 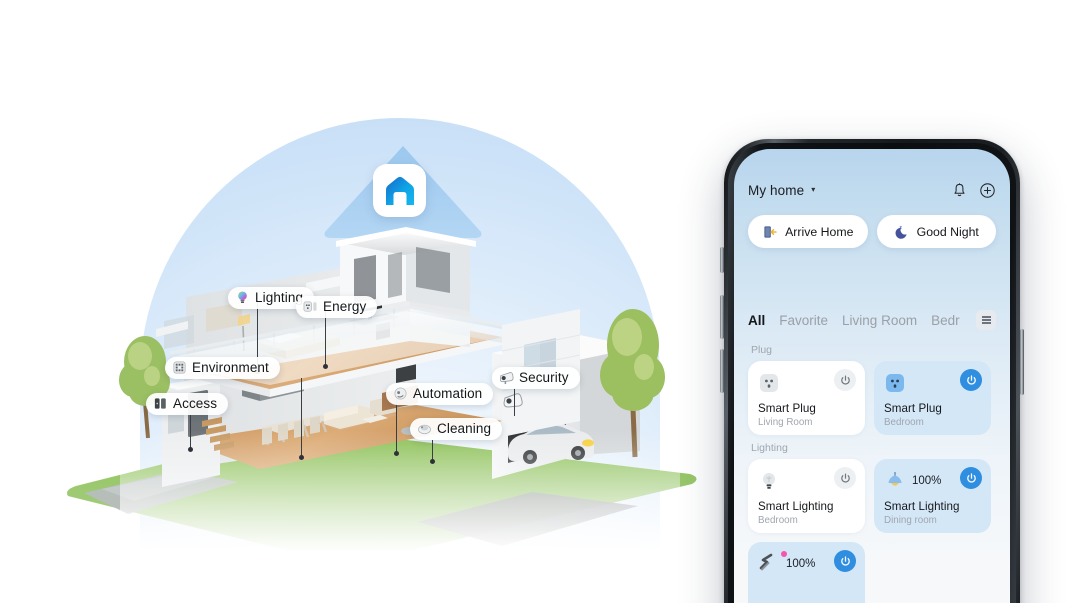 What do you see at coordinates (819, 231) in the screenshot?
I see `scene-label: Arrive Home` at bounding box center [819, 231].